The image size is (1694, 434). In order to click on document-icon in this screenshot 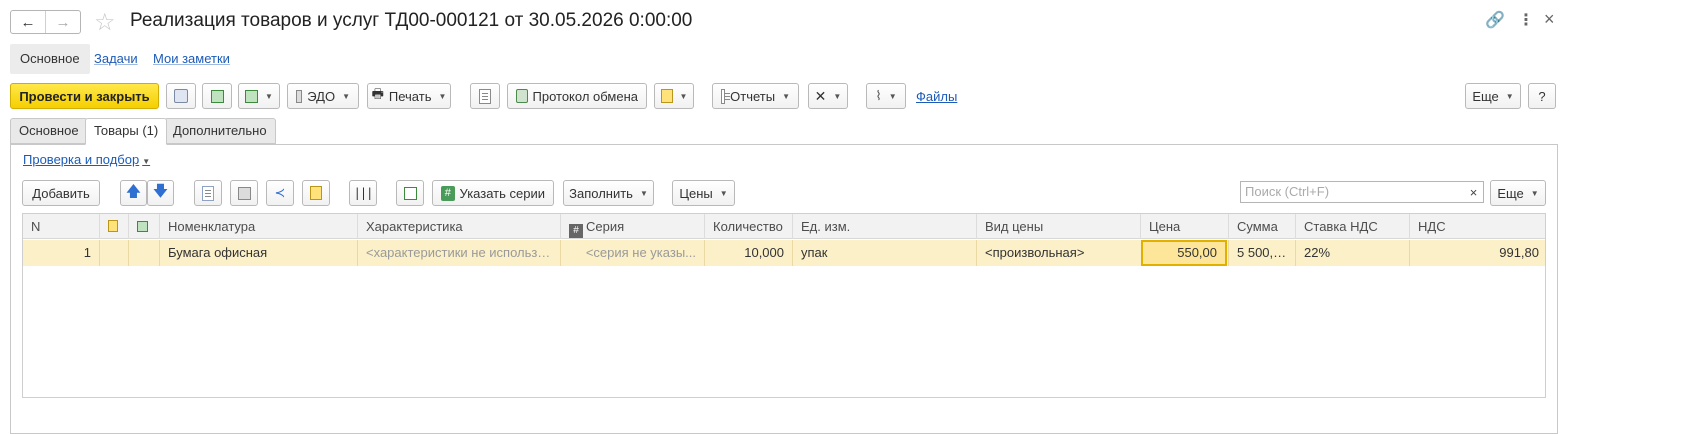, I will do `click(485, 96)`.